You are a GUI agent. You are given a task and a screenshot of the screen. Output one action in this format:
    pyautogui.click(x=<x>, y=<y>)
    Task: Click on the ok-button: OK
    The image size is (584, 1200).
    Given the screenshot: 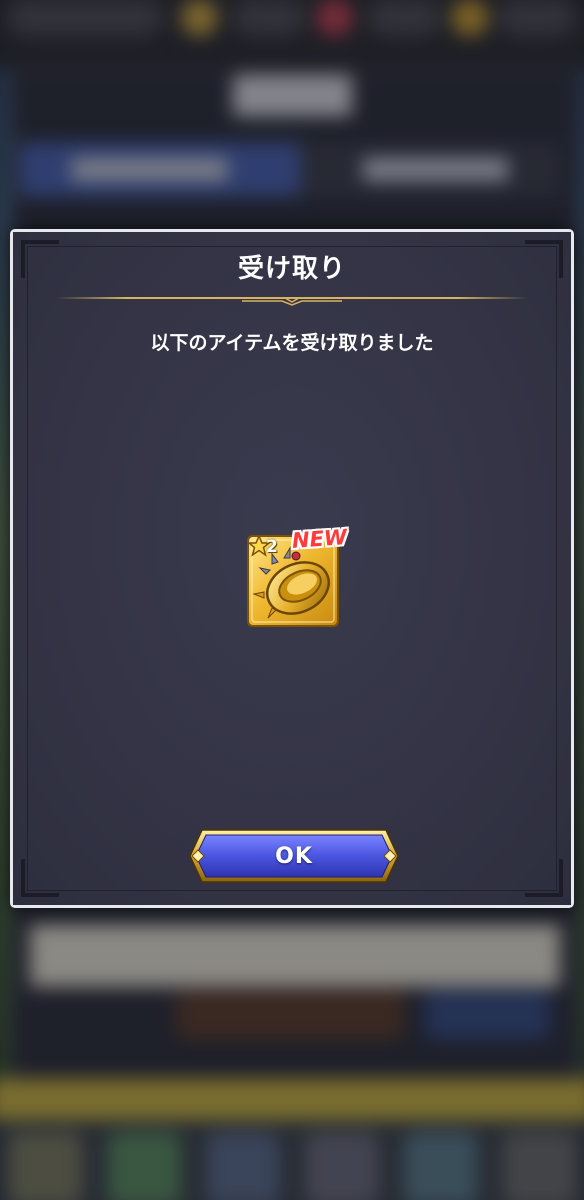 What is the action you would take?
    pyautogui.click(x=294, y=856)
    